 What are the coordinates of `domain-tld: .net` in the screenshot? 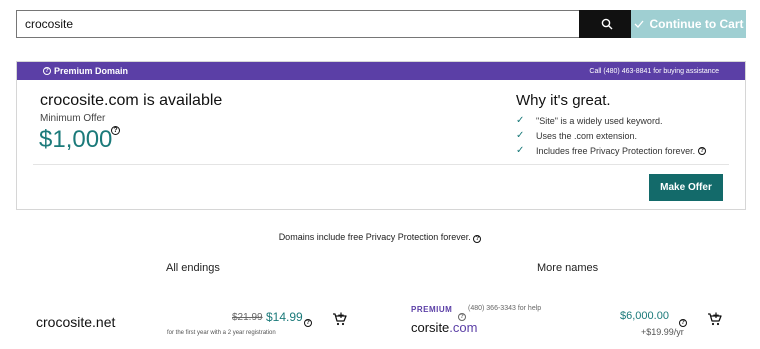 It's located at (104, 322).